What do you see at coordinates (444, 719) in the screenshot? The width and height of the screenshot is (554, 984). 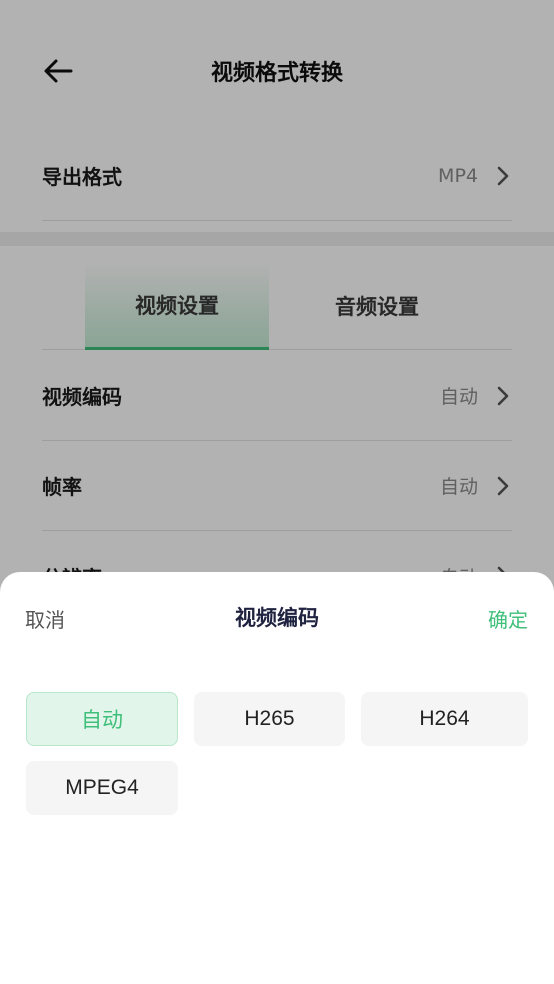 I see `option-h264: H264` at bounding box center [444, 719].